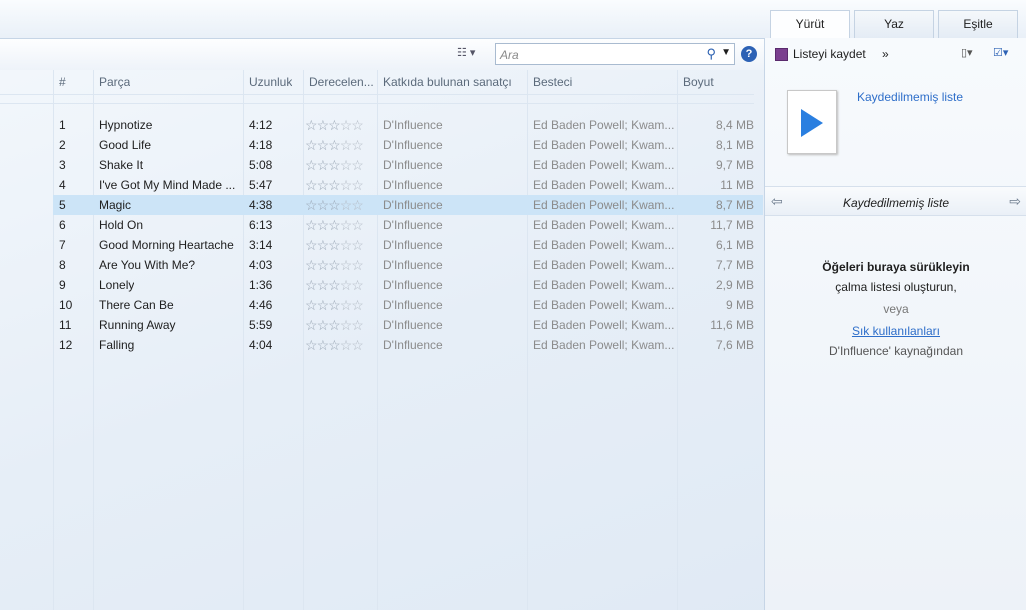  I want to click on view-options-icon: ☷ ▾, so click(466, 52).